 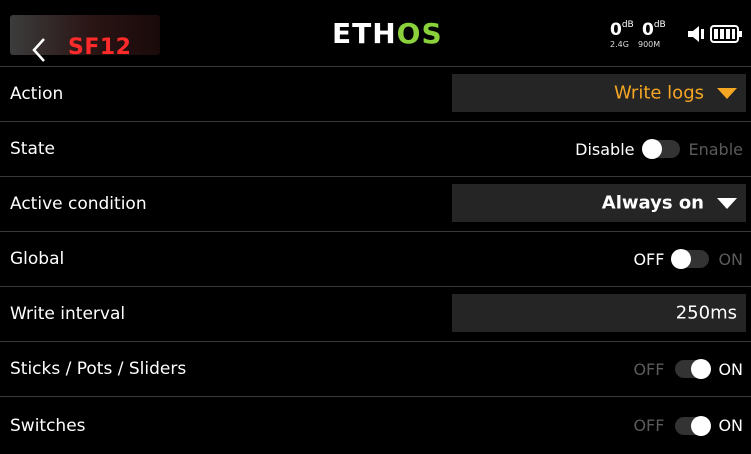 I want to click on row-state: State Disable Enable, so click(x=375, y=148).